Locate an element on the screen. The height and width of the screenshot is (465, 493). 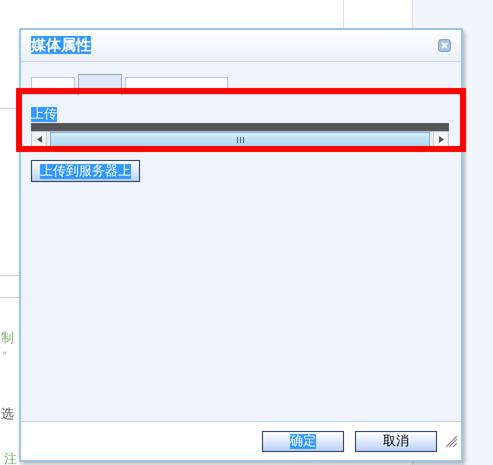
page-text: 制 is located at coordinates (7, 338).